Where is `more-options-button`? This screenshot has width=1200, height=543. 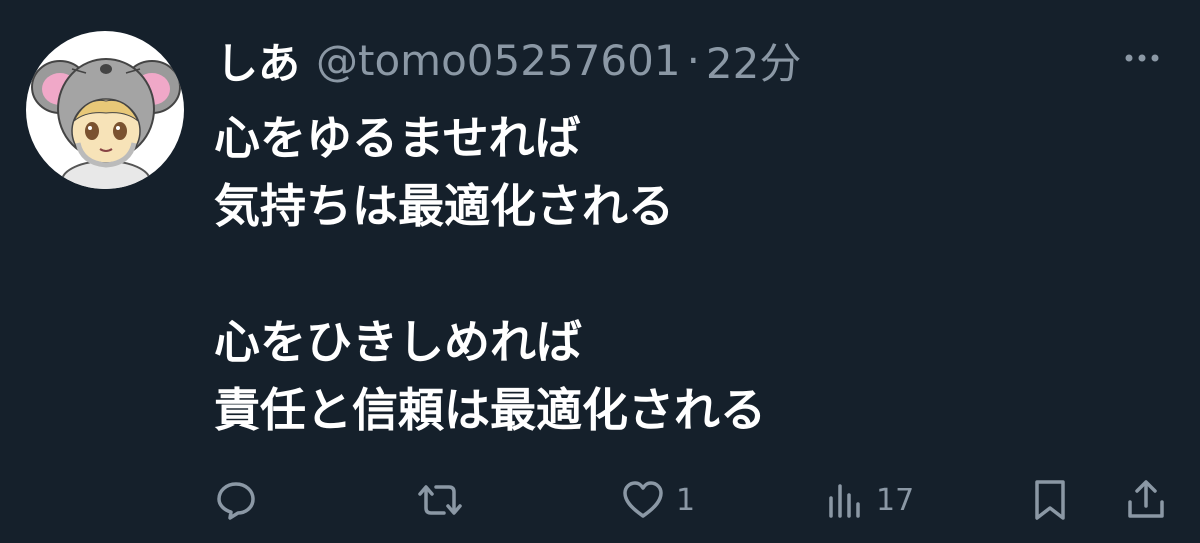
more-options-button is located at coordinates (1142, 58).